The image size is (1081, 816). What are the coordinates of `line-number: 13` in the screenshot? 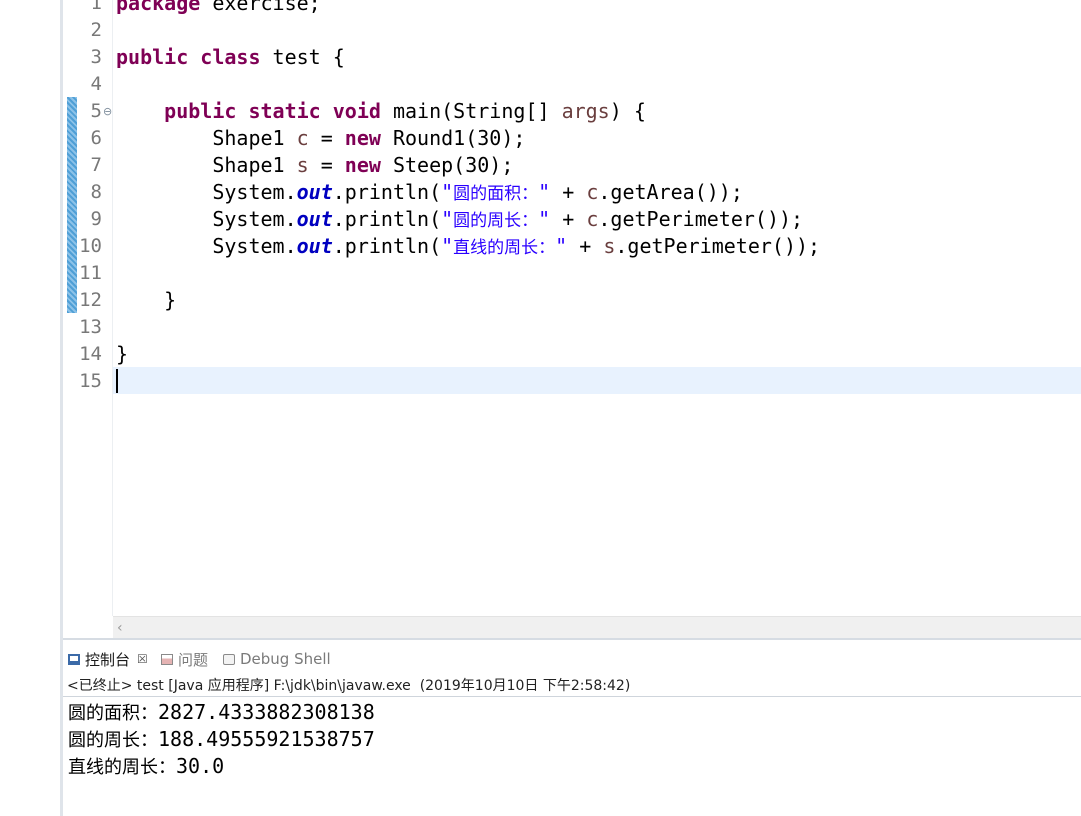 It's located at (90, 327).